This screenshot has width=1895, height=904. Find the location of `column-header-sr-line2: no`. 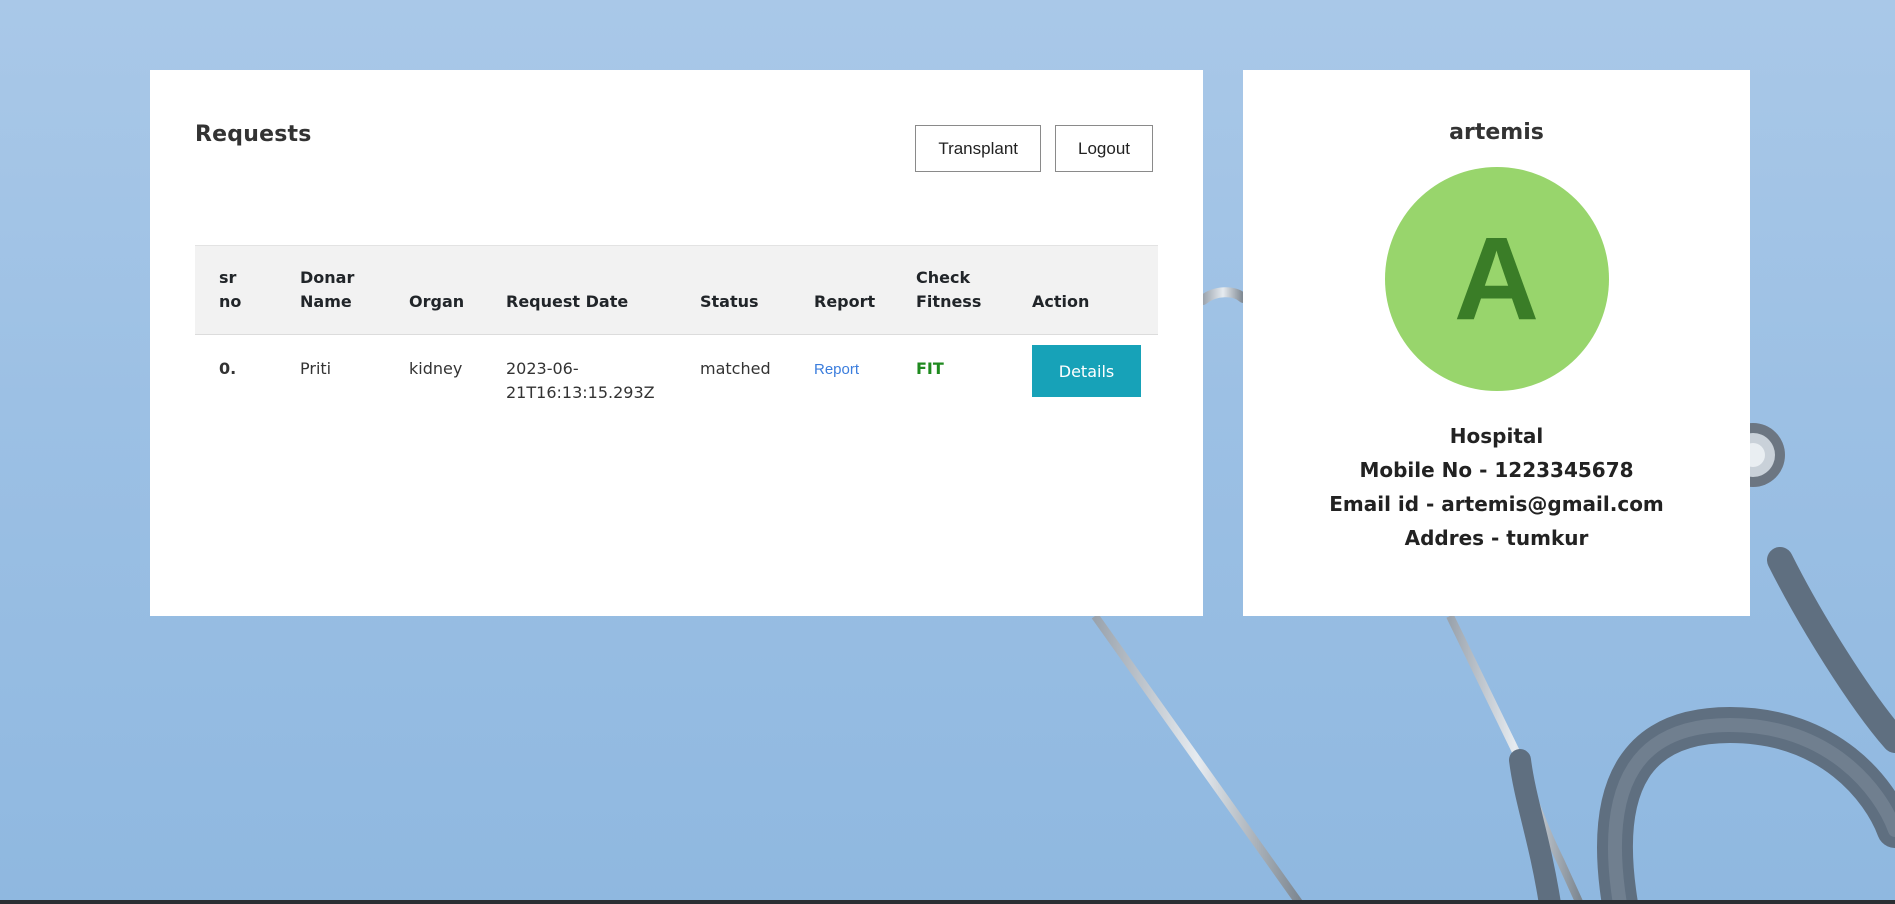

column-header-sr-line2: no is located at coordinates (230, 301).